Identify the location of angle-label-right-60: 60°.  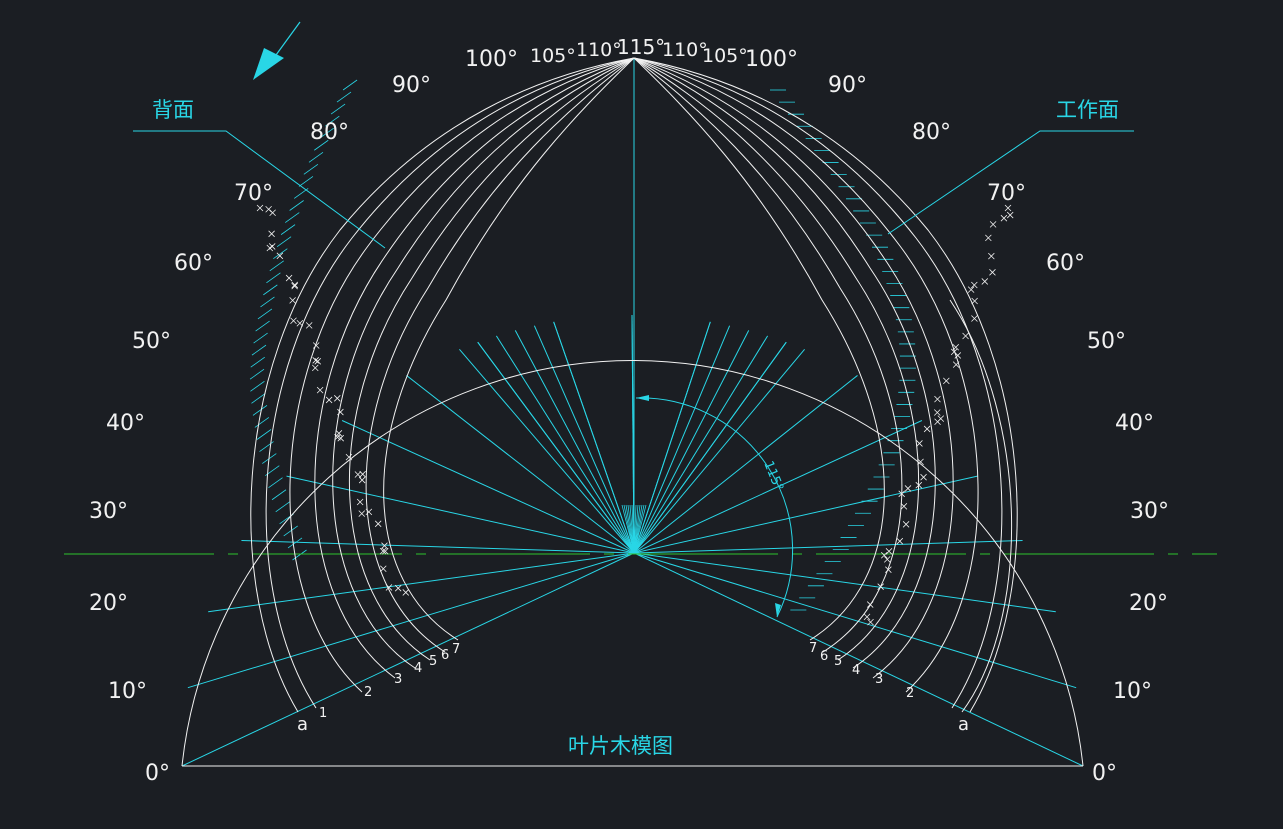
(1065, 263).